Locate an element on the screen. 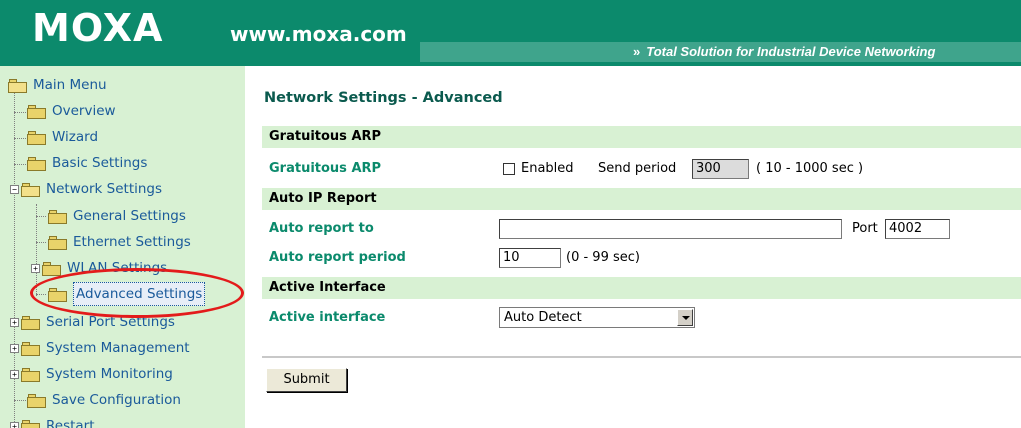 Image resolution: width=1021 pixels, height=428 pixels. gratuitous-arp-enabled-checkbox is located at coordinates (509, 169).